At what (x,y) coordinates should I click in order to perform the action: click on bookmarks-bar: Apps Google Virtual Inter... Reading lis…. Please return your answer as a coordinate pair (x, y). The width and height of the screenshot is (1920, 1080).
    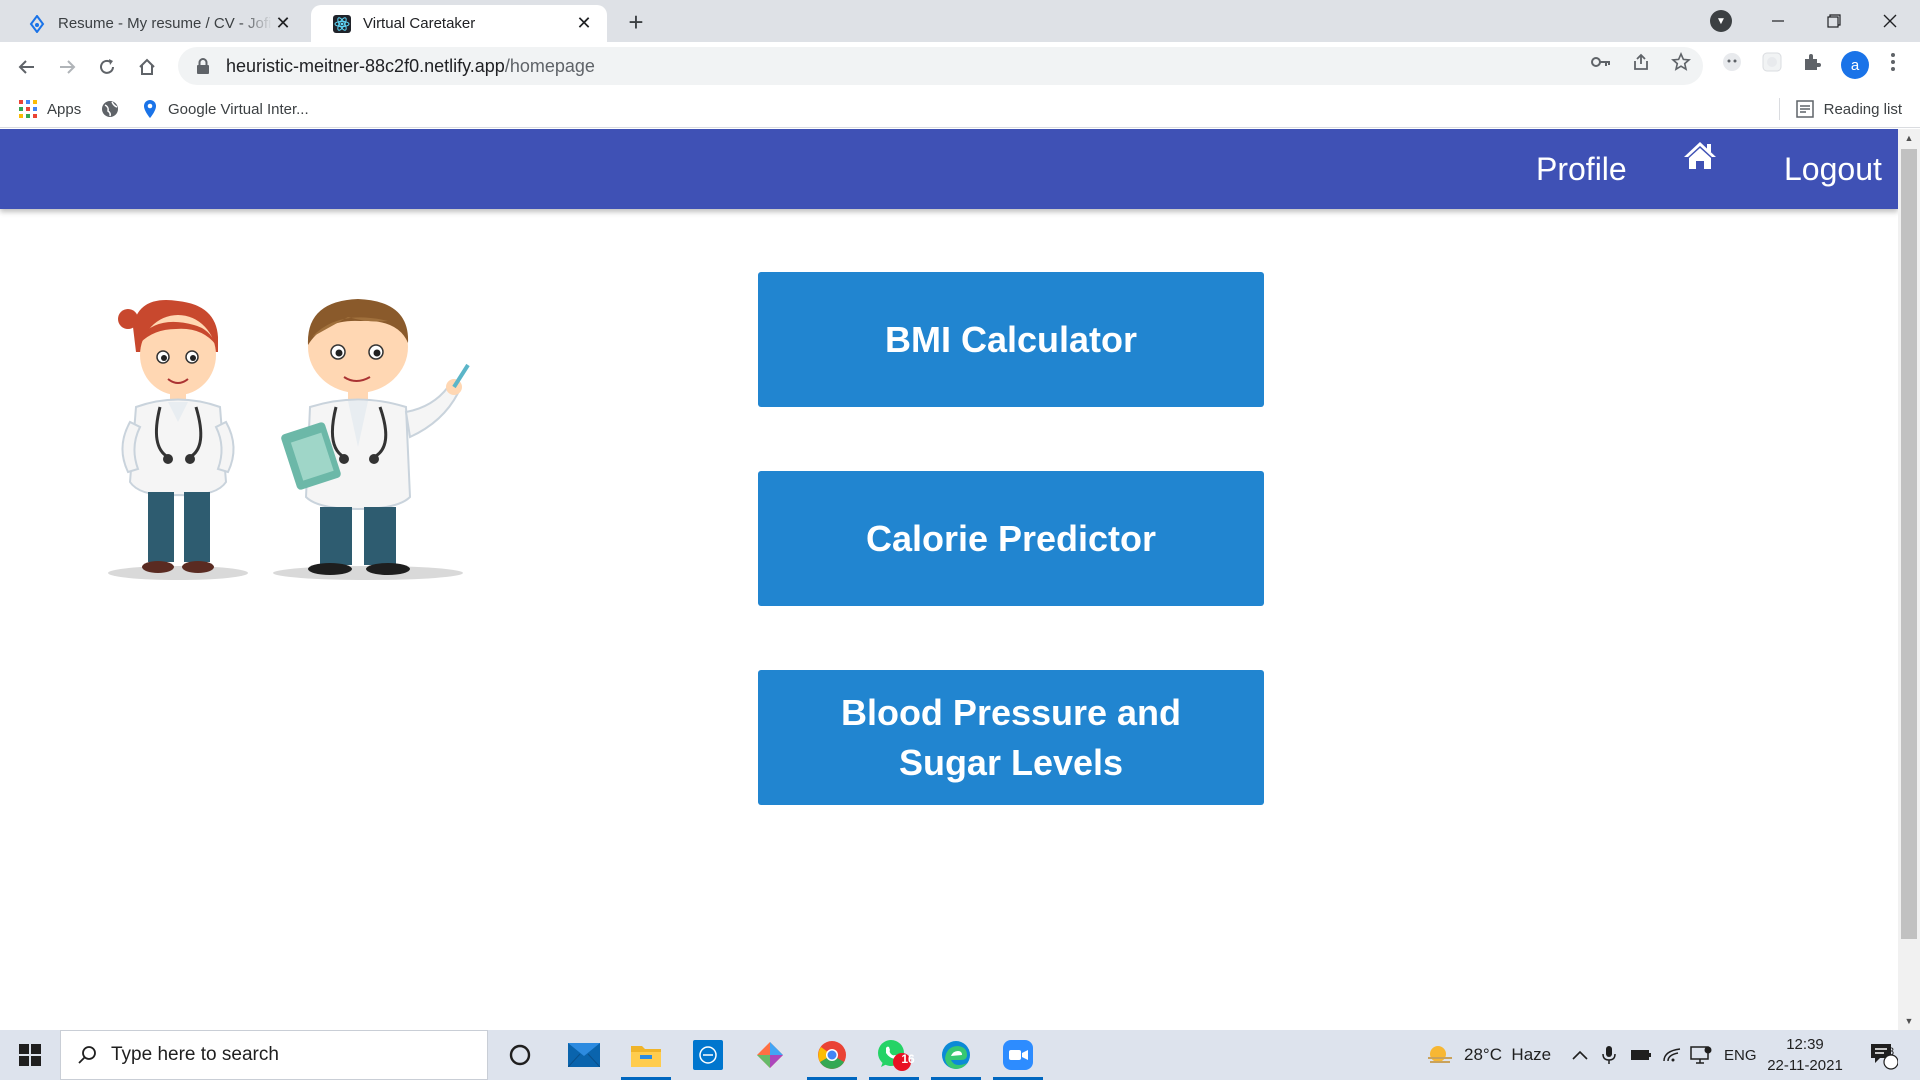
    Looking at the image, I should click on (960, 109).